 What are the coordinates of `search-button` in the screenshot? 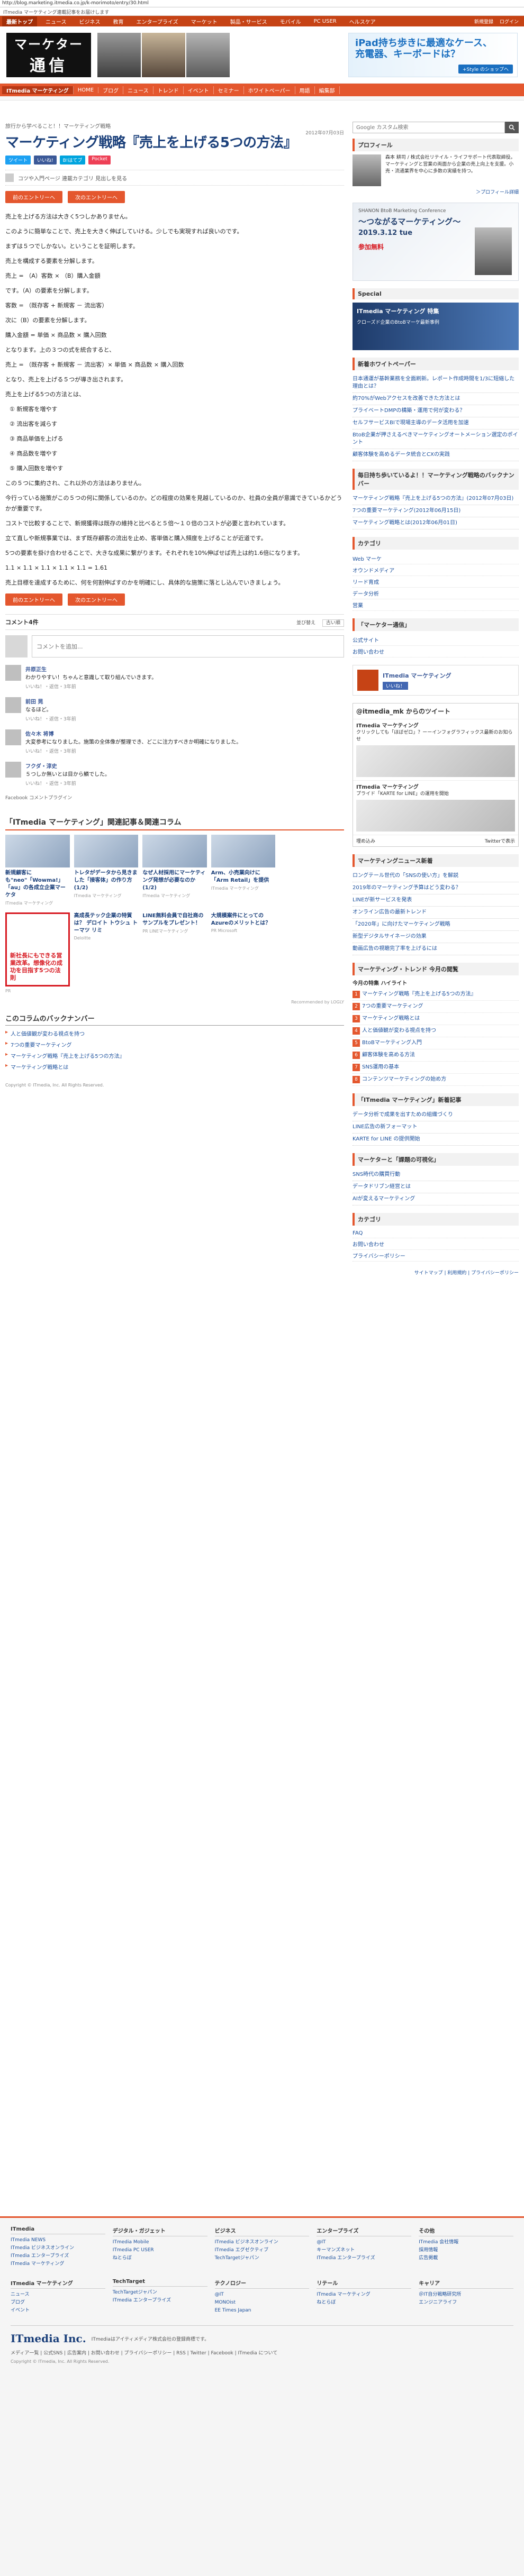 It's located at (512, 127).